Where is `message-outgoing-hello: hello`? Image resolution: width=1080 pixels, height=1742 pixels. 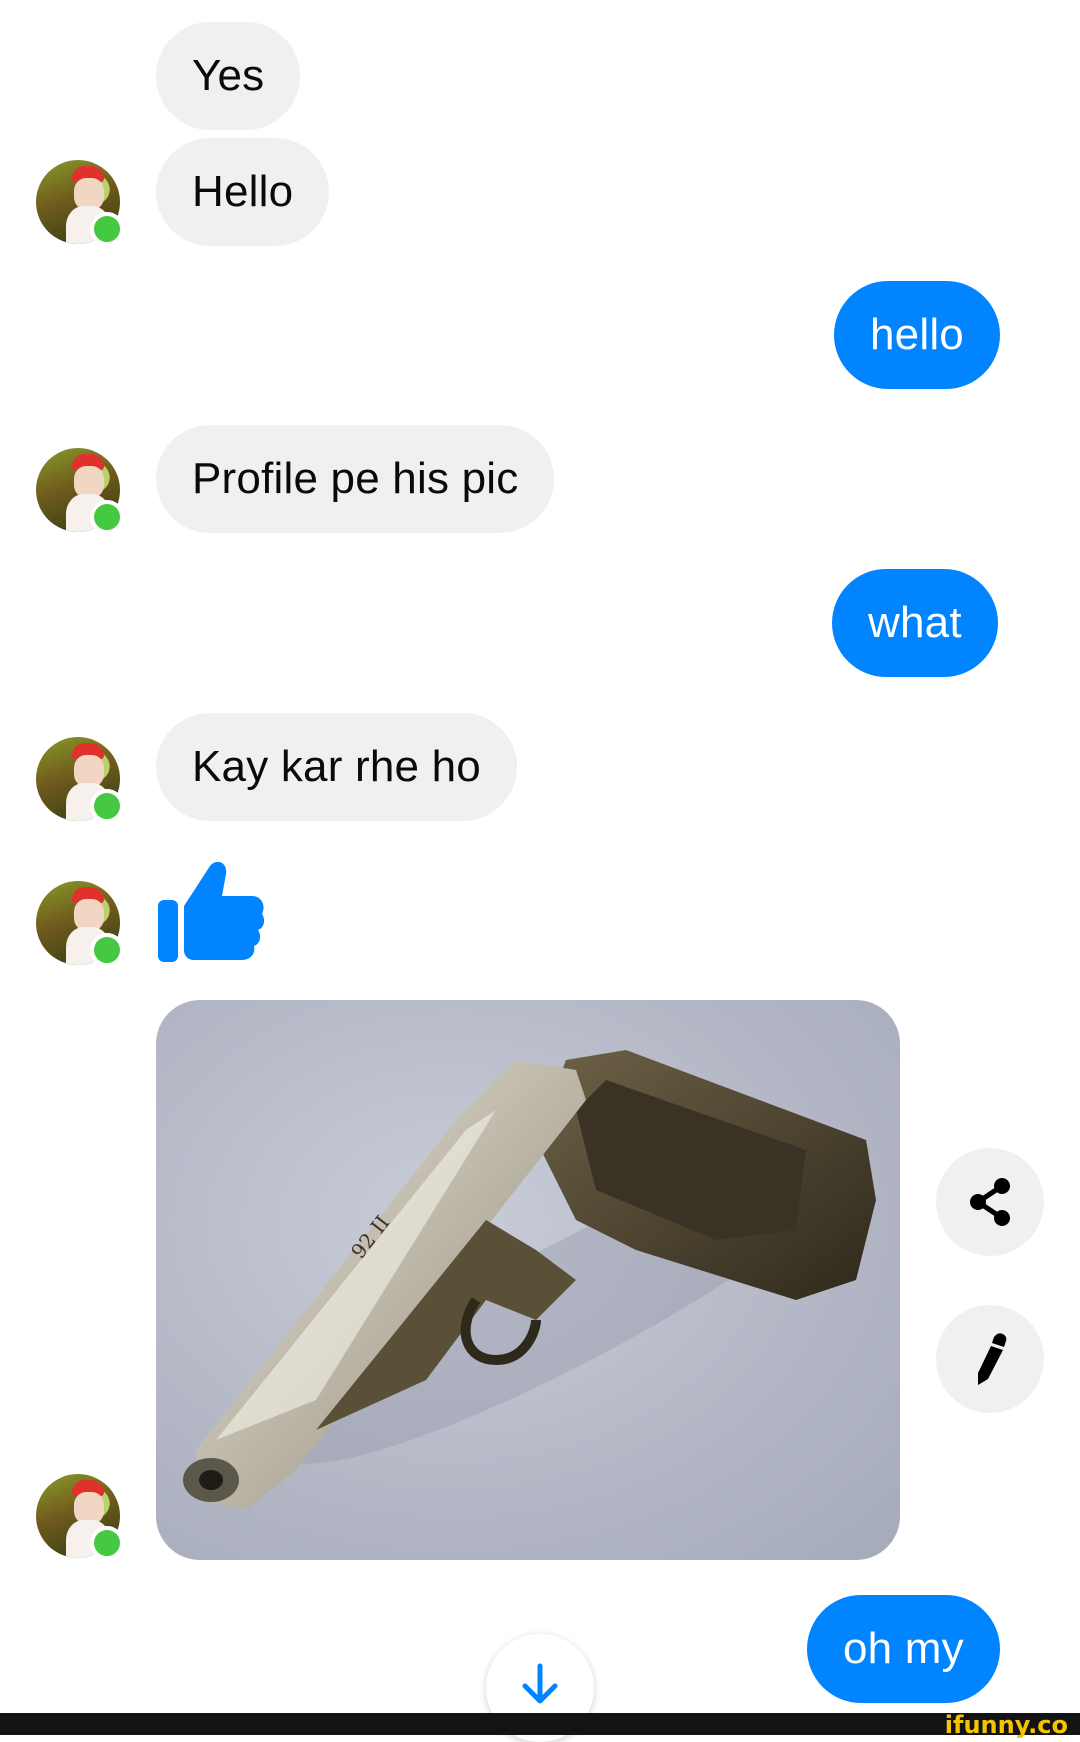 message-outgoing-hello: hello is located at coordinates (917, 335).